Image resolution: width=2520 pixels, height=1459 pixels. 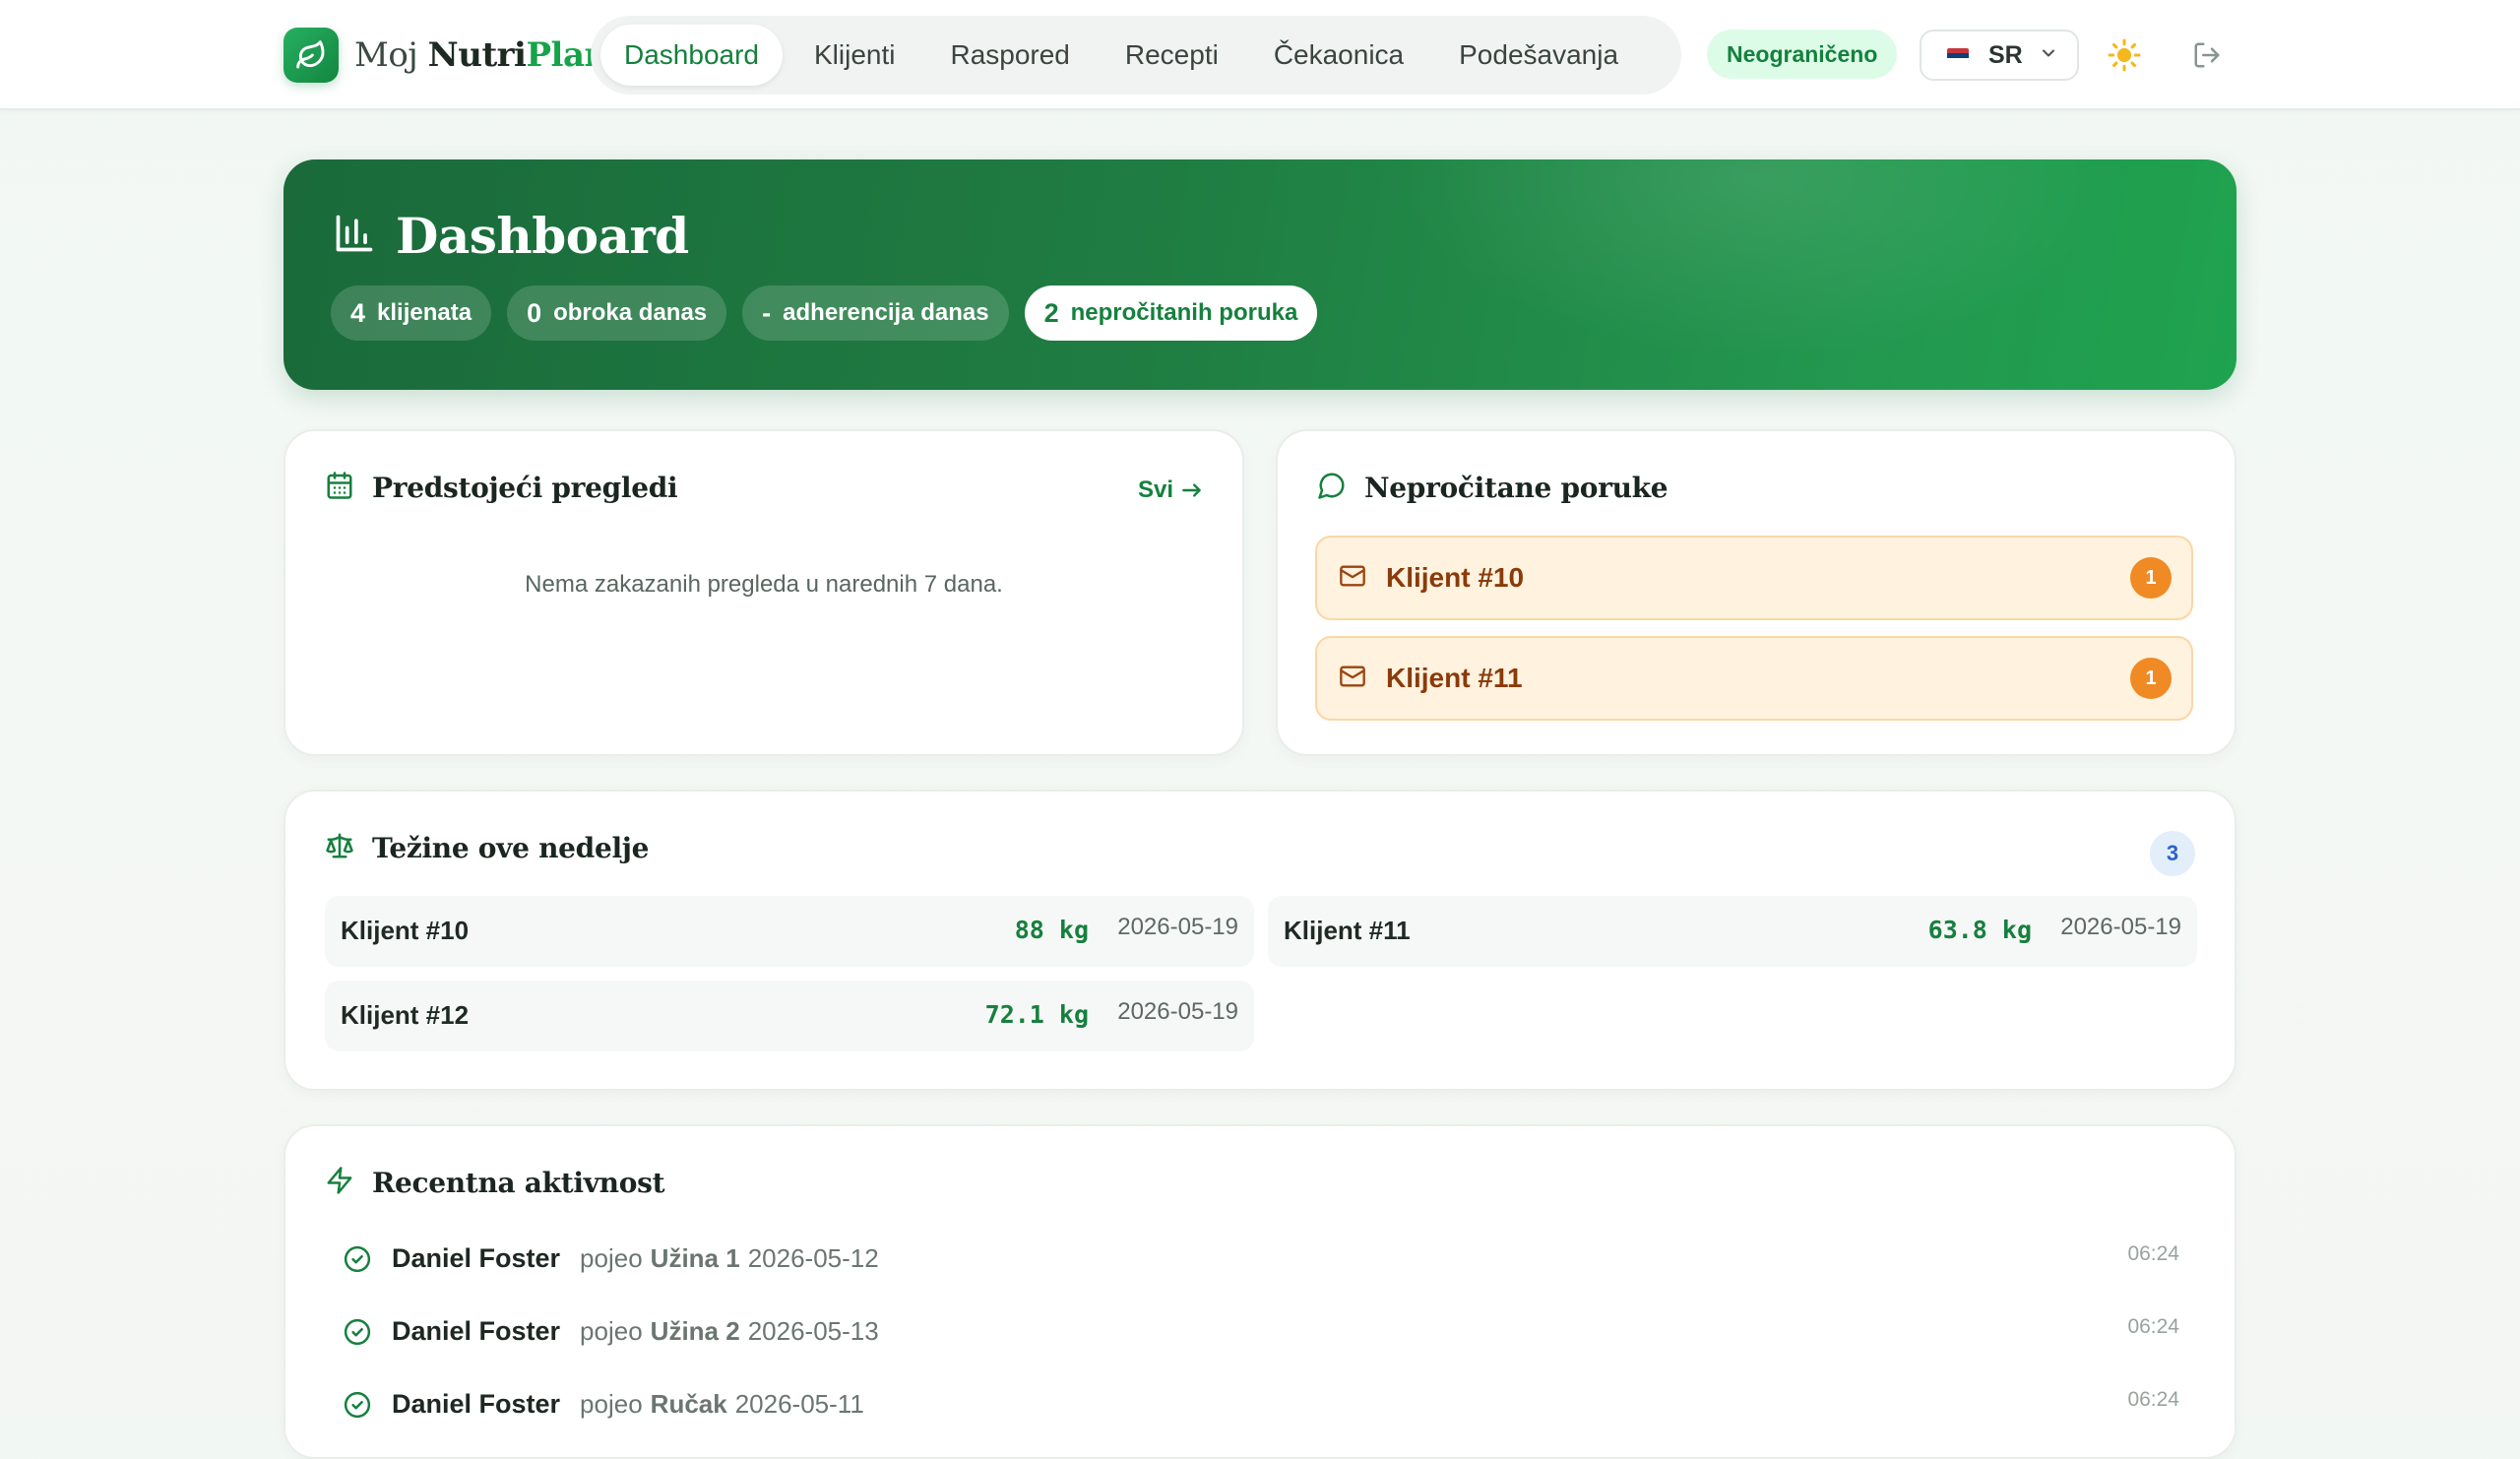 I want to click on activity-date: 2026-05-12, so click(x=813, y=1257).